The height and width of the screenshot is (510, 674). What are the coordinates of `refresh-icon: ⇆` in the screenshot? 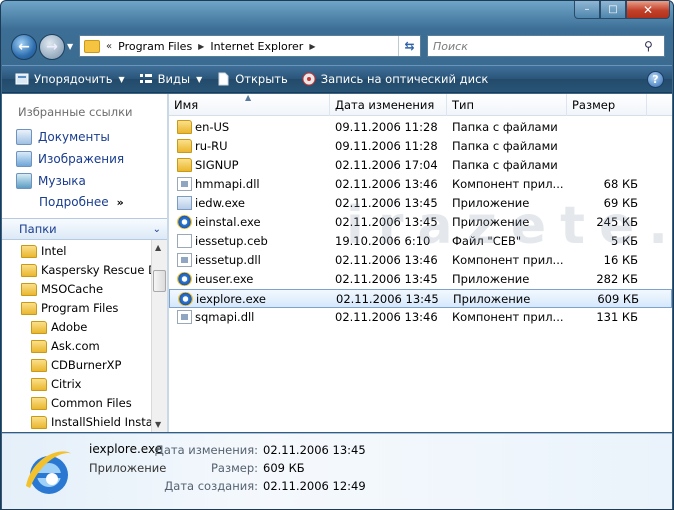 It's located at (409, 46).